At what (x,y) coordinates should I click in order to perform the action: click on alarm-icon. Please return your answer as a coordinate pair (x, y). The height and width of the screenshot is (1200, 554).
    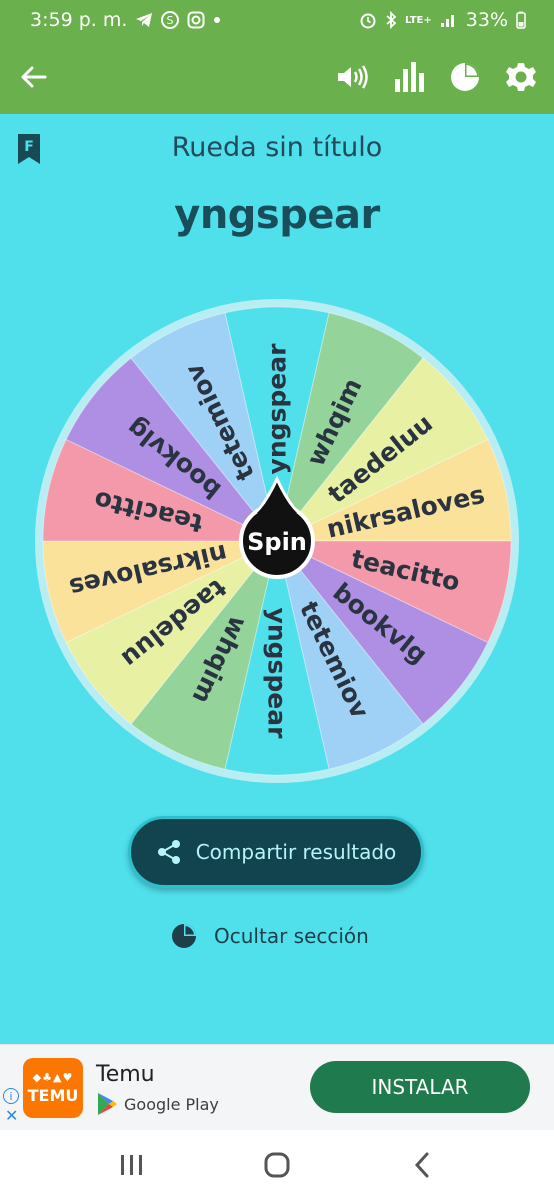
    Looking at the image, I should click on (368, 20).